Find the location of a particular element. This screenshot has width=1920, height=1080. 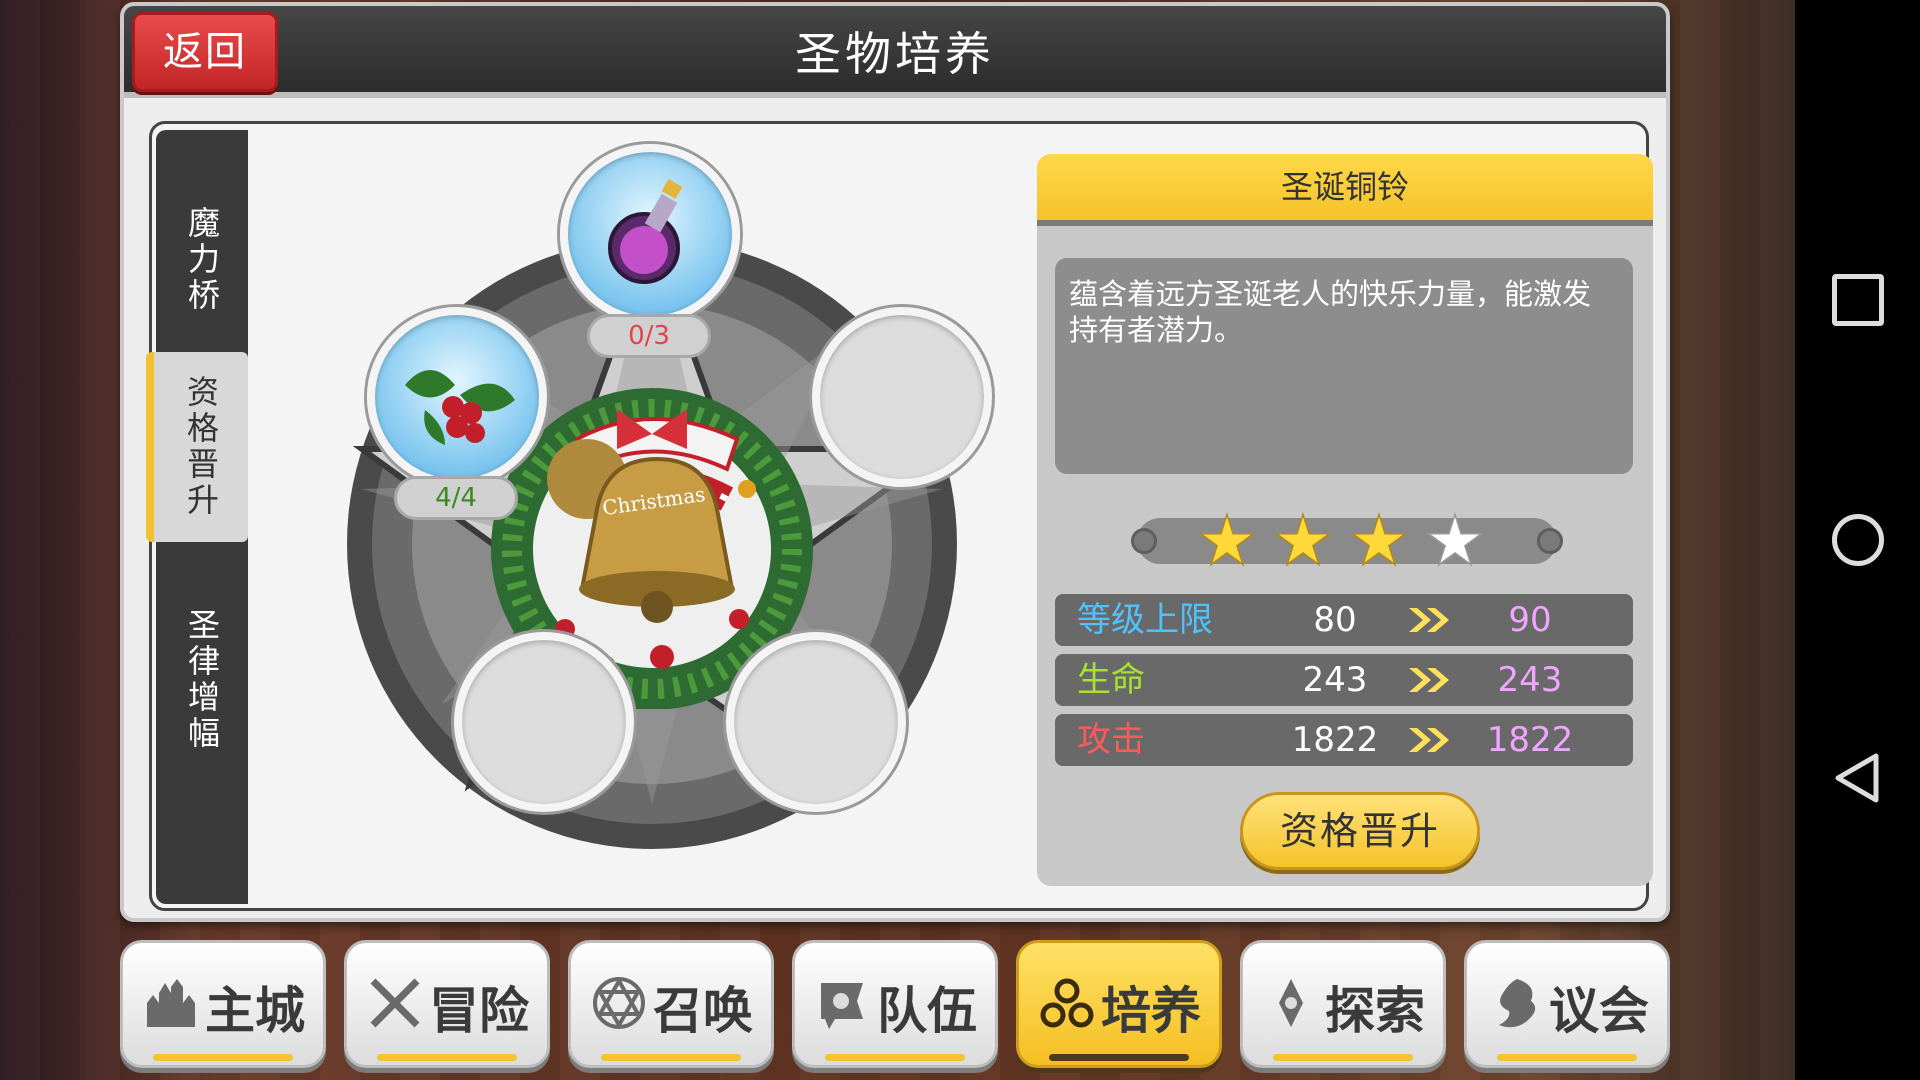

side-tab-bar: 魔力桥 资格晋升 圣律增幅 is located at coordinates (197, 517).